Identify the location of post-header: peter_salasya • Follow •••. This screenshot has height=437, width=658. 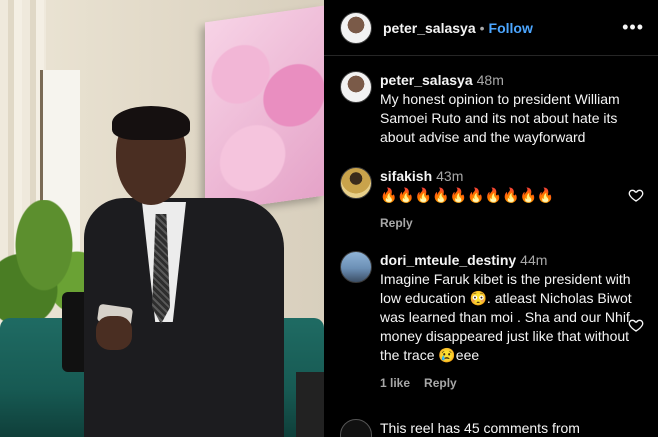
(491, 28).